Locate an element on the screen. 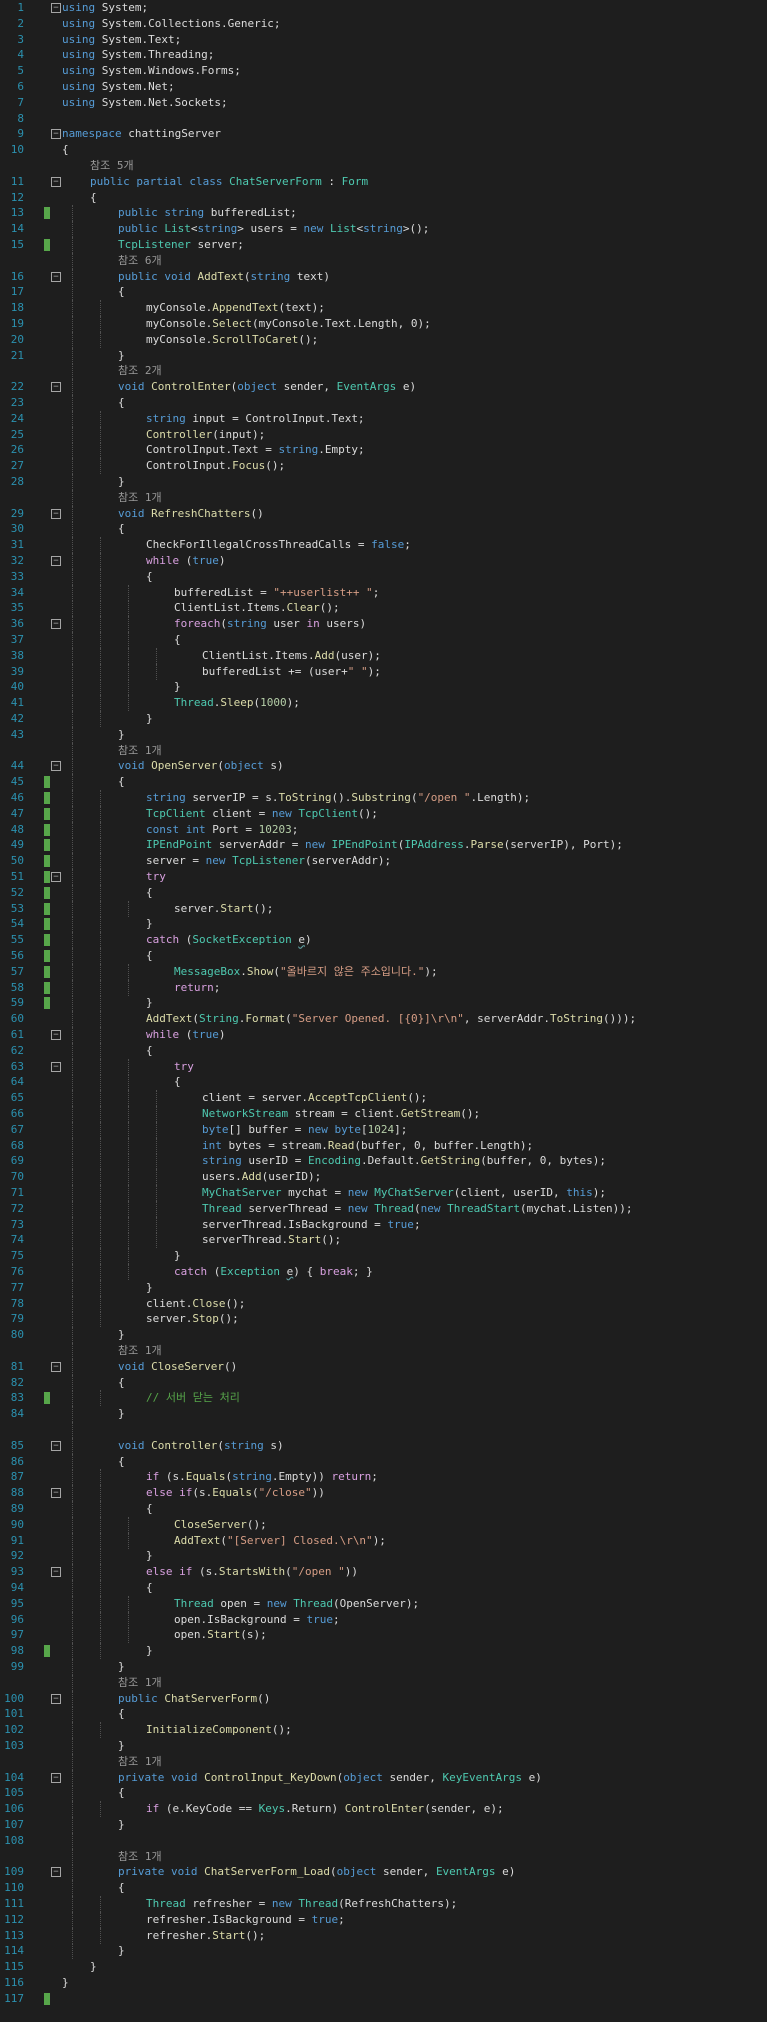 Image resolution: width=767 pixels, height=2022 pixels. code-line: 53 server.Start(); is located at coordinates (383, 908).